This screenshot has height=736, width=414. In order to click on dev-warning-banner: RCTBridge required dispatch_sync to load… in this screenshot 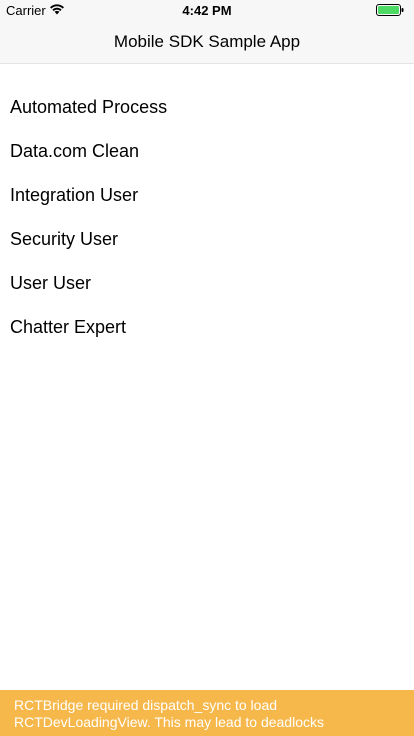, I will do `click(207, 713)`.